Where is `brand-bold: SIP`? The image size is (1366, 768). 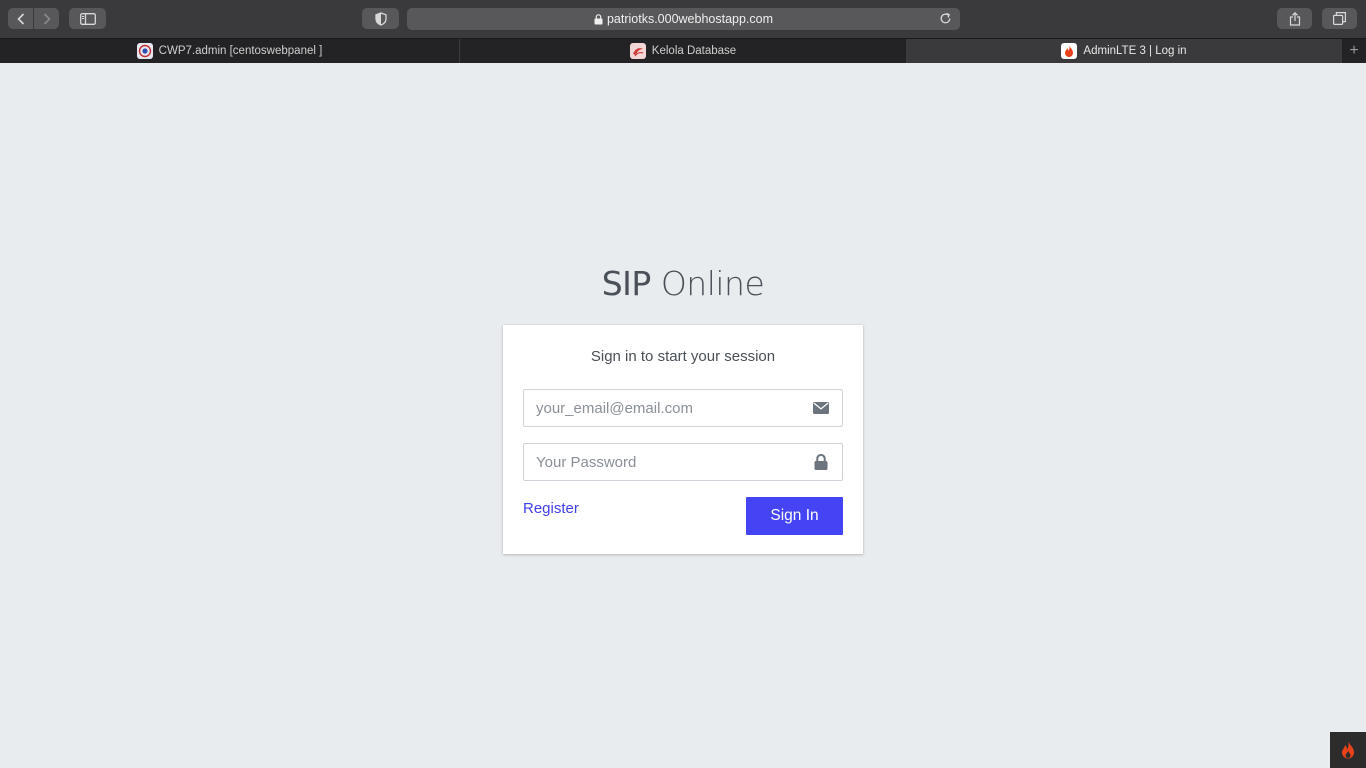 brand-bold: SIP is located at coordinates (626, 283).